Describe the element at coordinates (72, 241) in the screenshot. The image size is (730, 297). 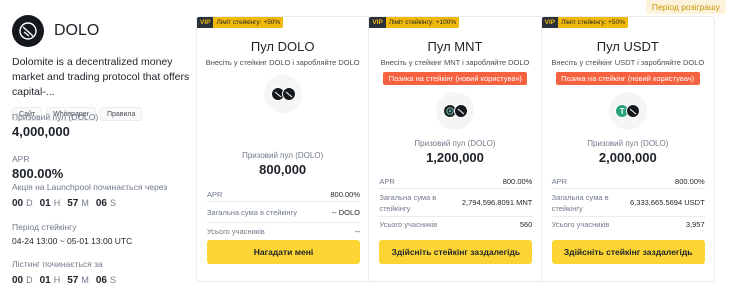
I see `staking-period-value: 04-24 13:00 ~ 05-01 13:00 UTC` at that location.